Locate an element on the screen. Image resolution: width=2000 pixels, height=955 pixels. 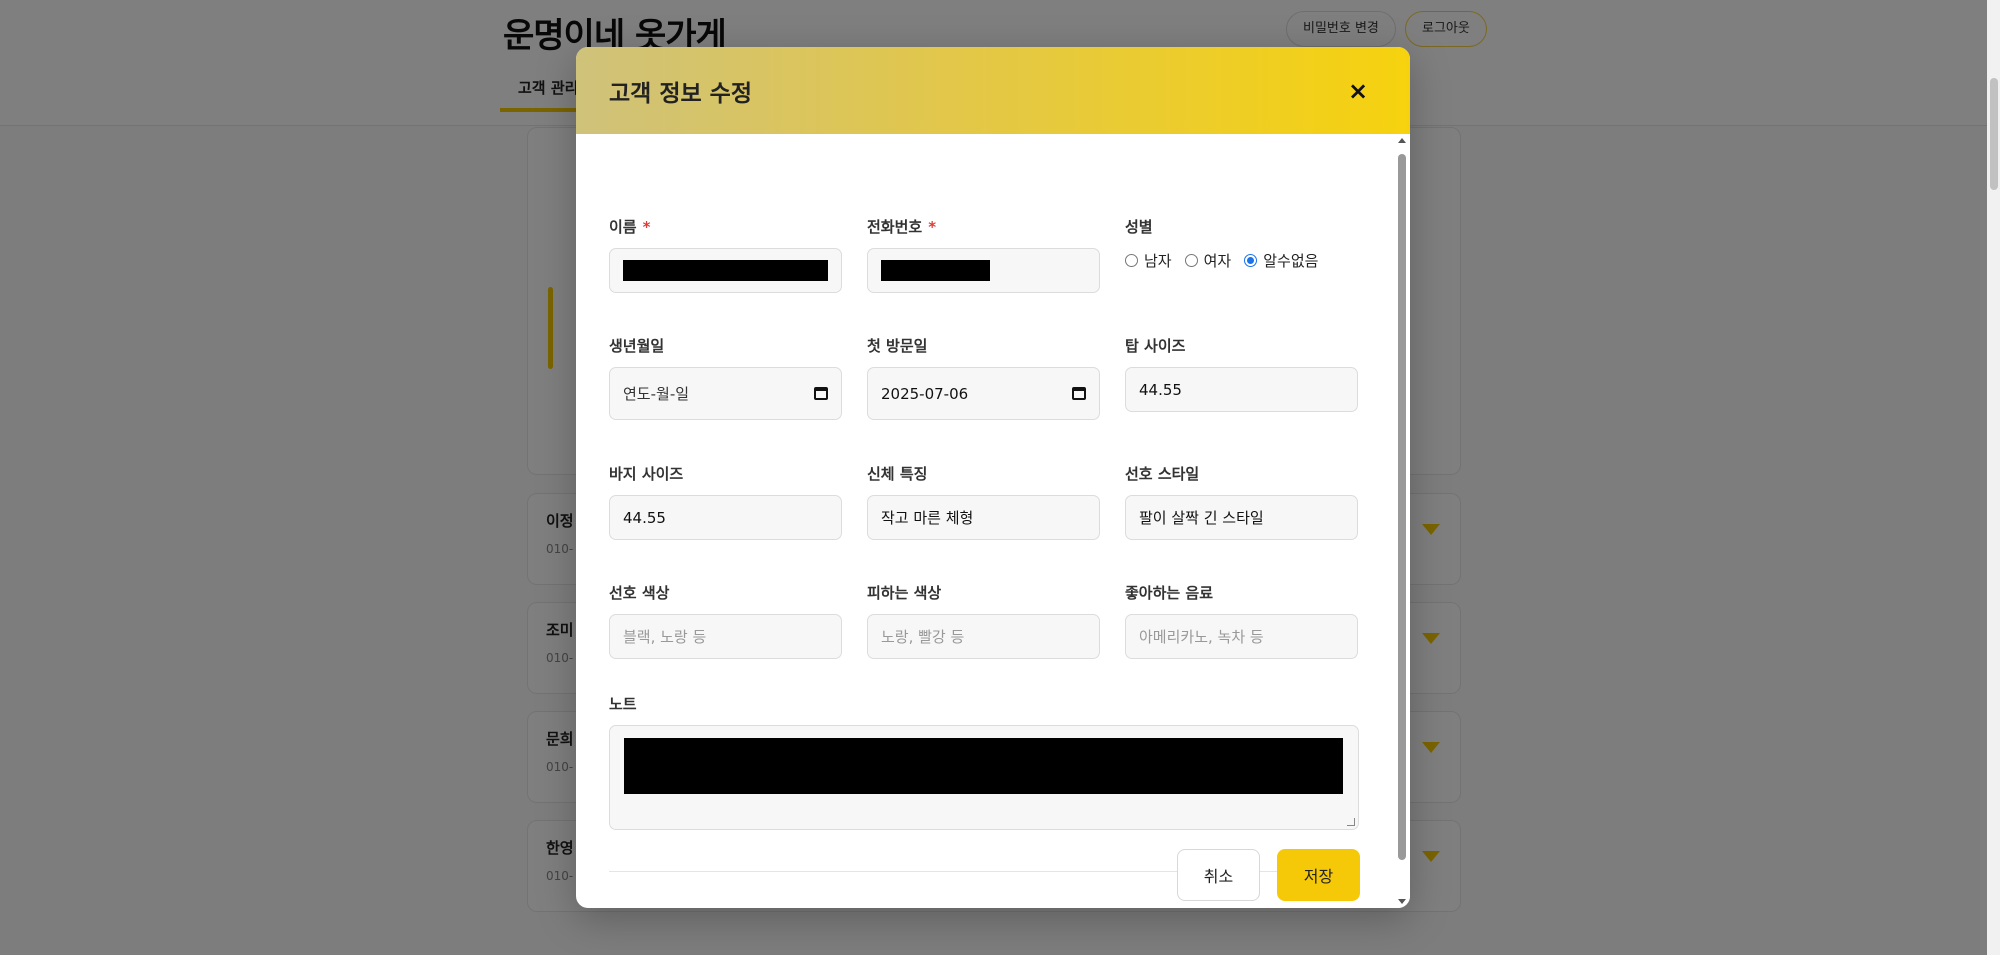
dialog-header: 고객 정보 수정 × is located at coordinates (993, 90).